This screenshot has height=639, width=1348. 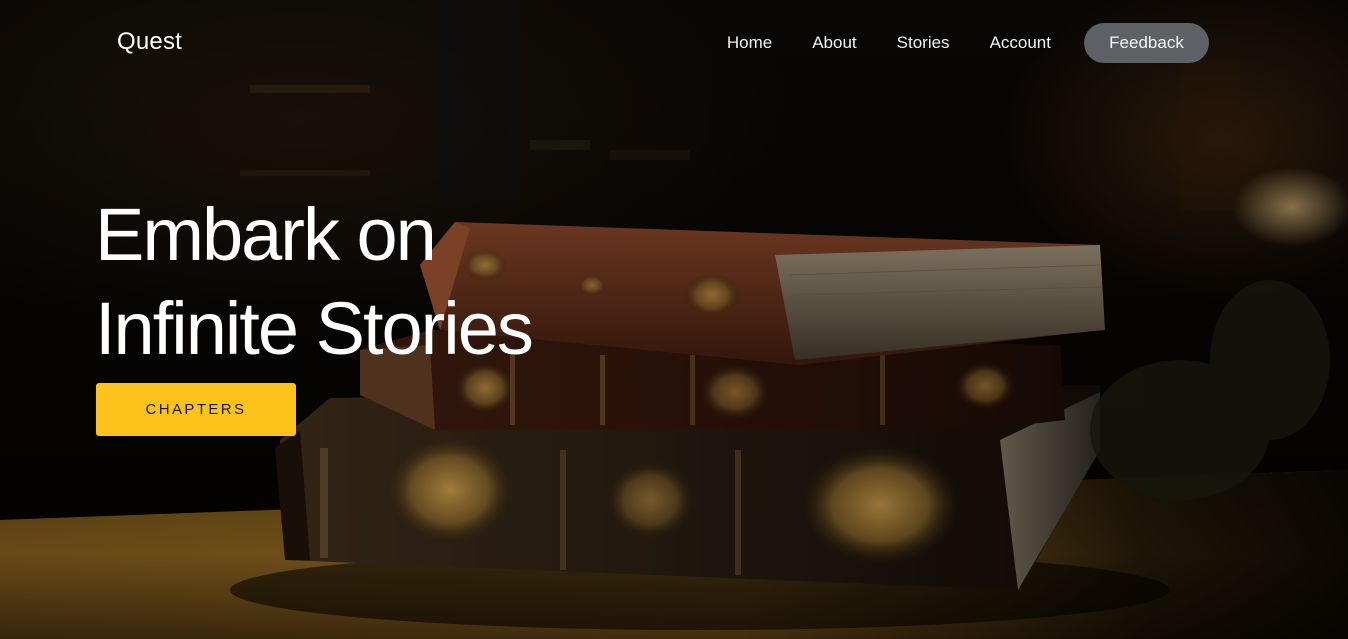 What do you see at coordinates (968, 43) in the screenshot?
I see `nav-links: Home About Stories Account Feedback` at bounding box center [968, 43].